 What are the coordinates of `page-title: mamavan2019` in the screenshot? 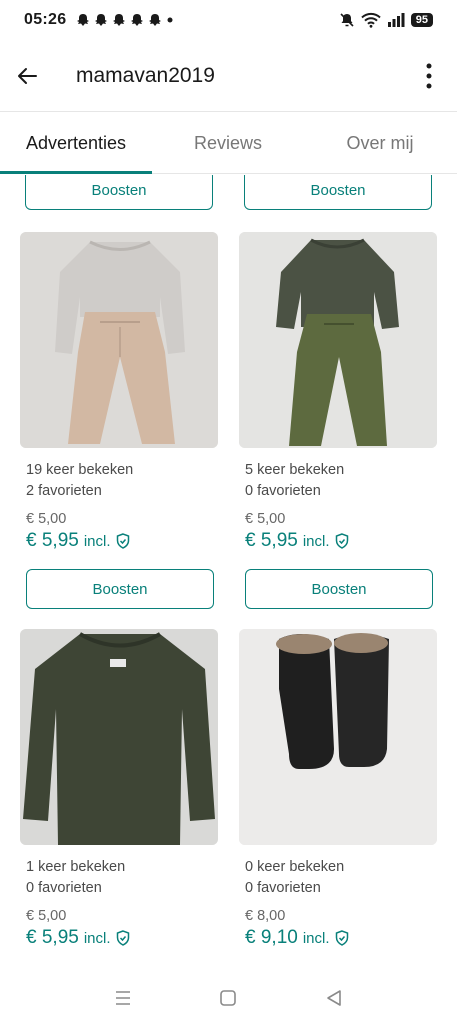 It's located at (145, 75).